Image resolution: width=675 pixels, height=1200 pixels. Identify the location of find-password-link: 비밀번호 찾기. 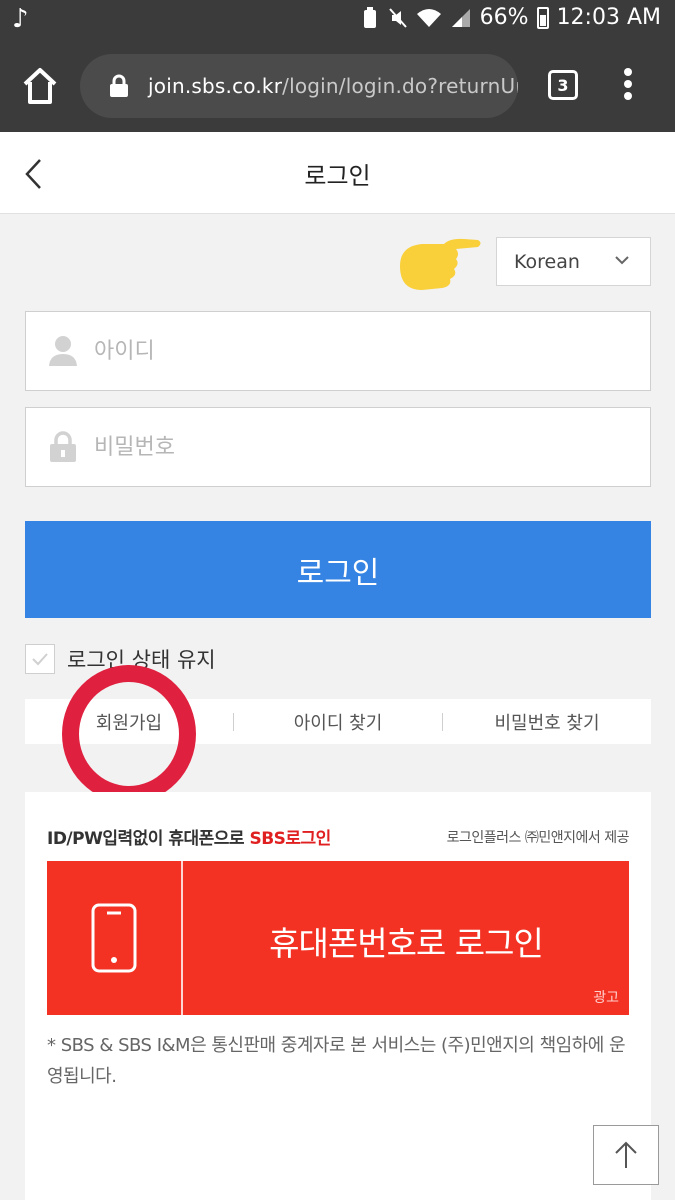
(547, 722).